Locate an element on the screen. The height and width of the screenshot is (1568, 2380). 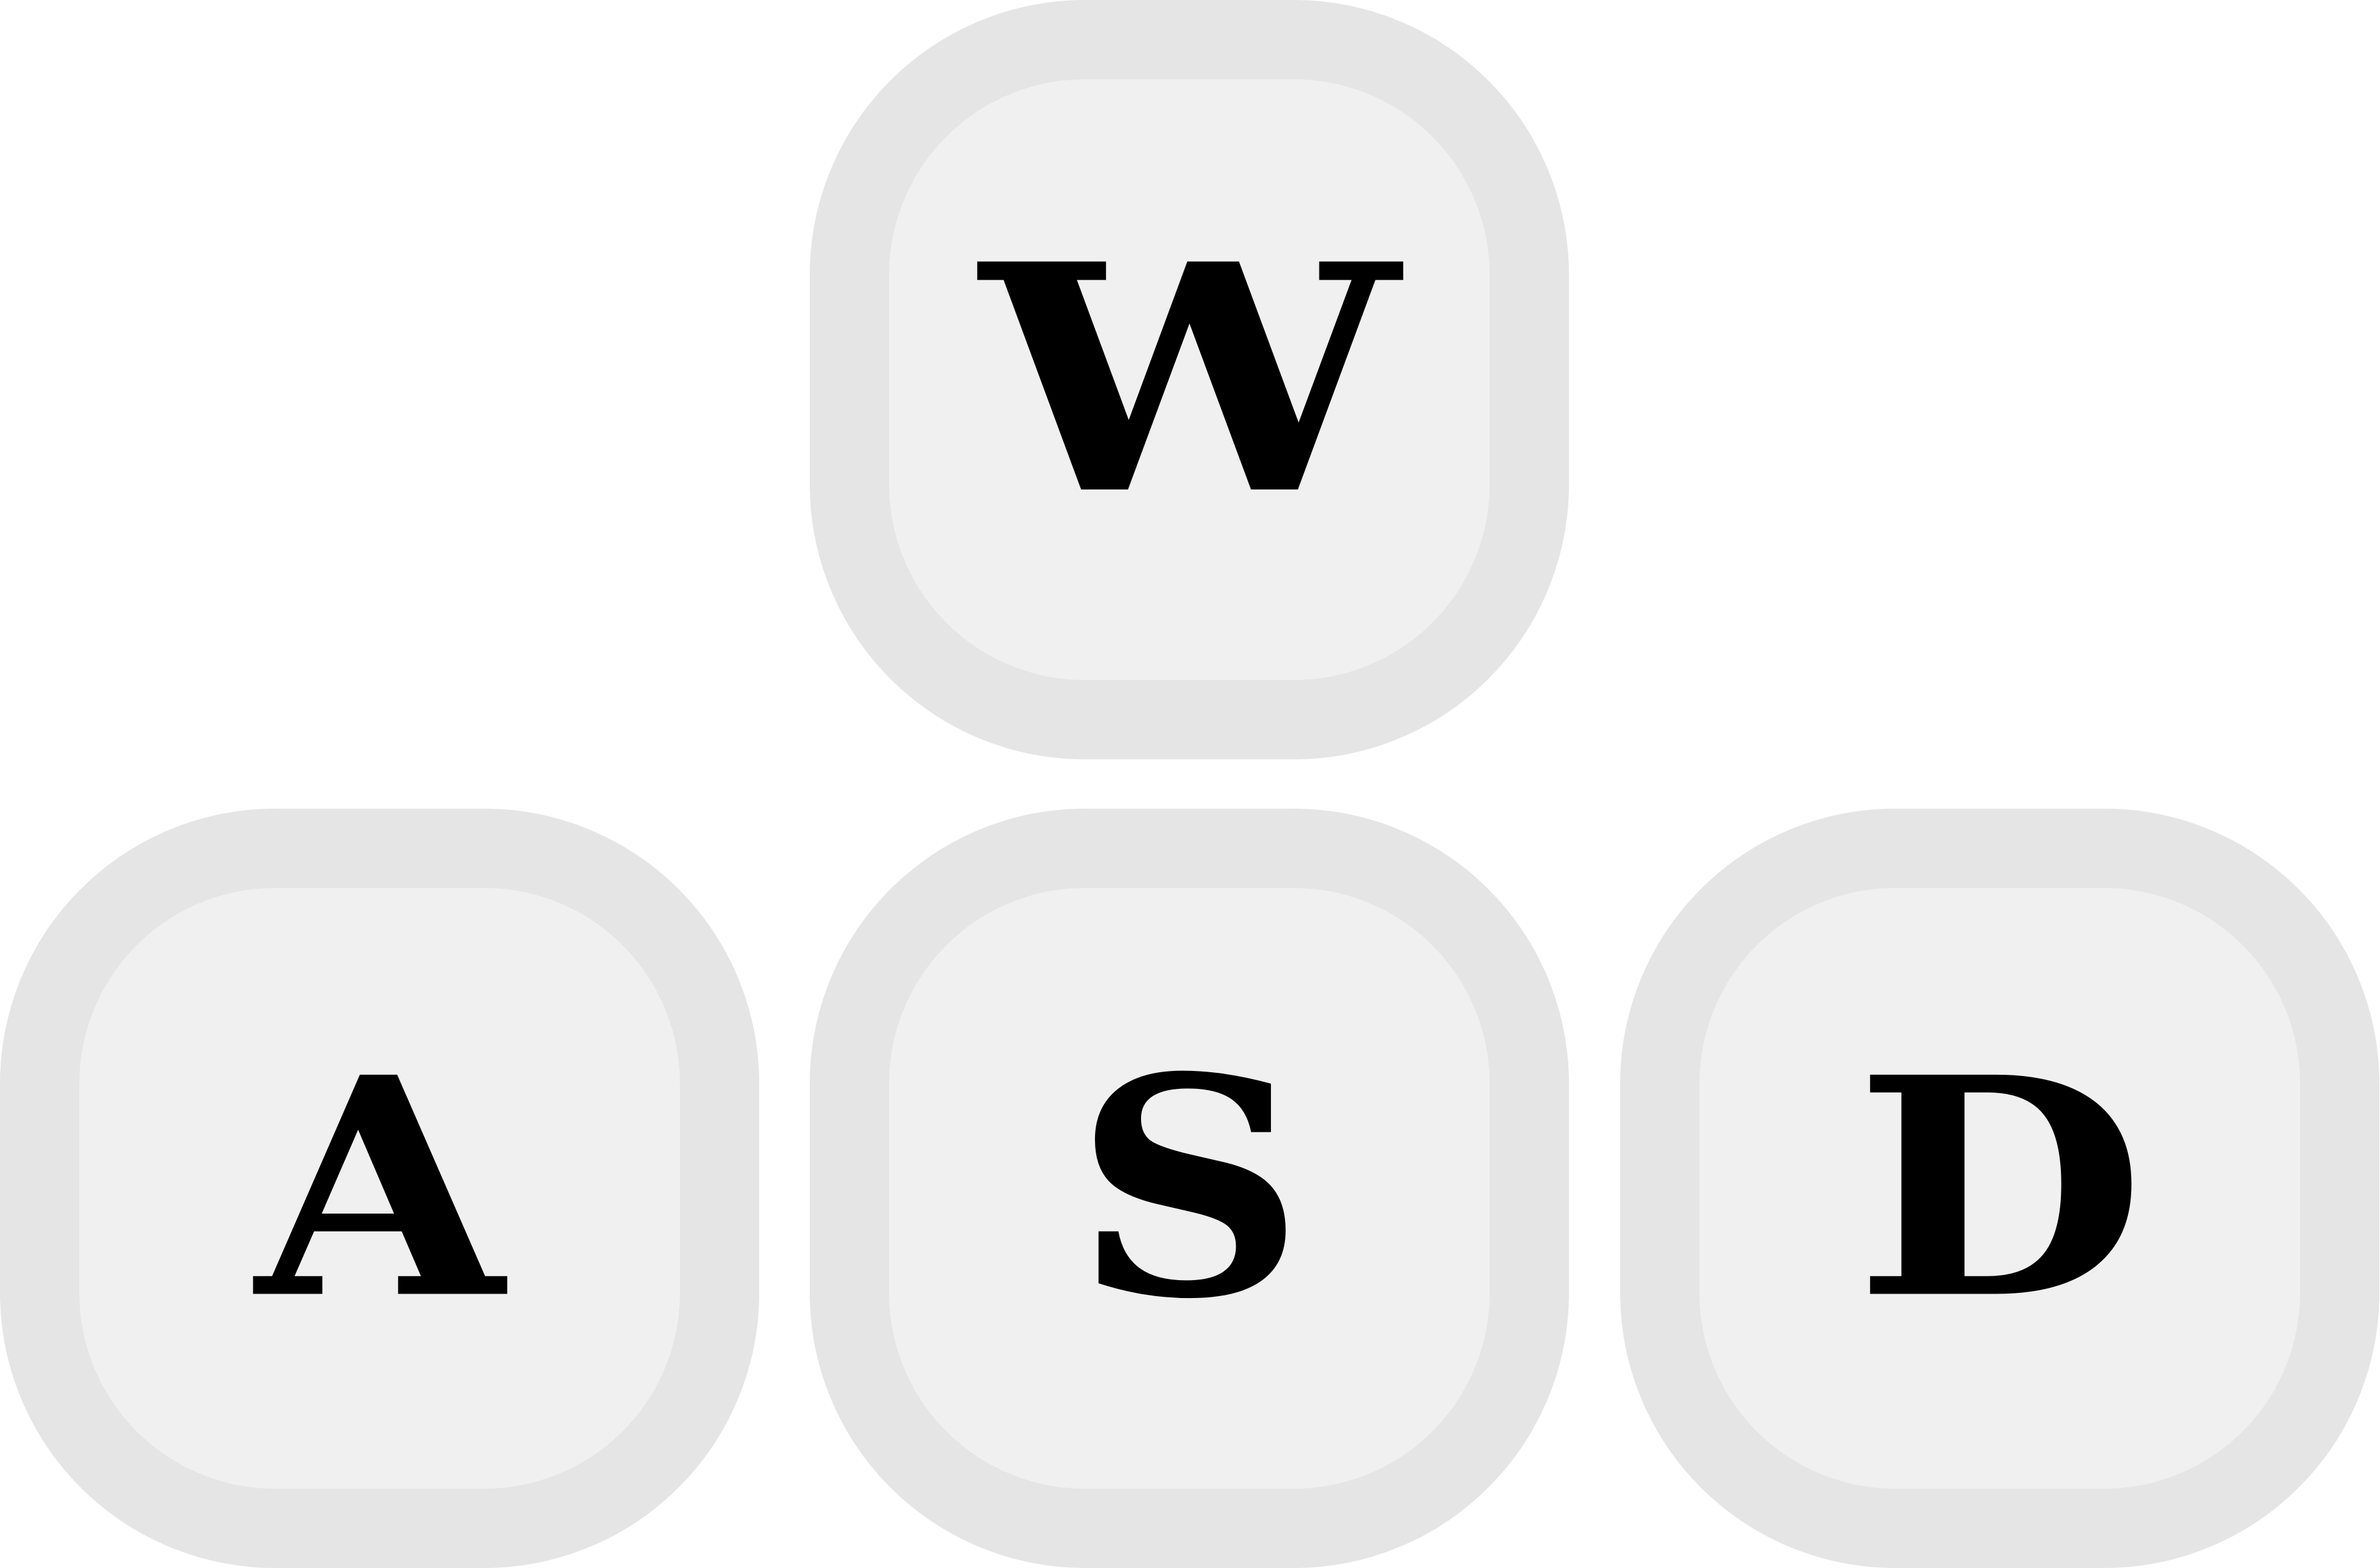
s-key-label: S is located at coordinates (1189, 1188).